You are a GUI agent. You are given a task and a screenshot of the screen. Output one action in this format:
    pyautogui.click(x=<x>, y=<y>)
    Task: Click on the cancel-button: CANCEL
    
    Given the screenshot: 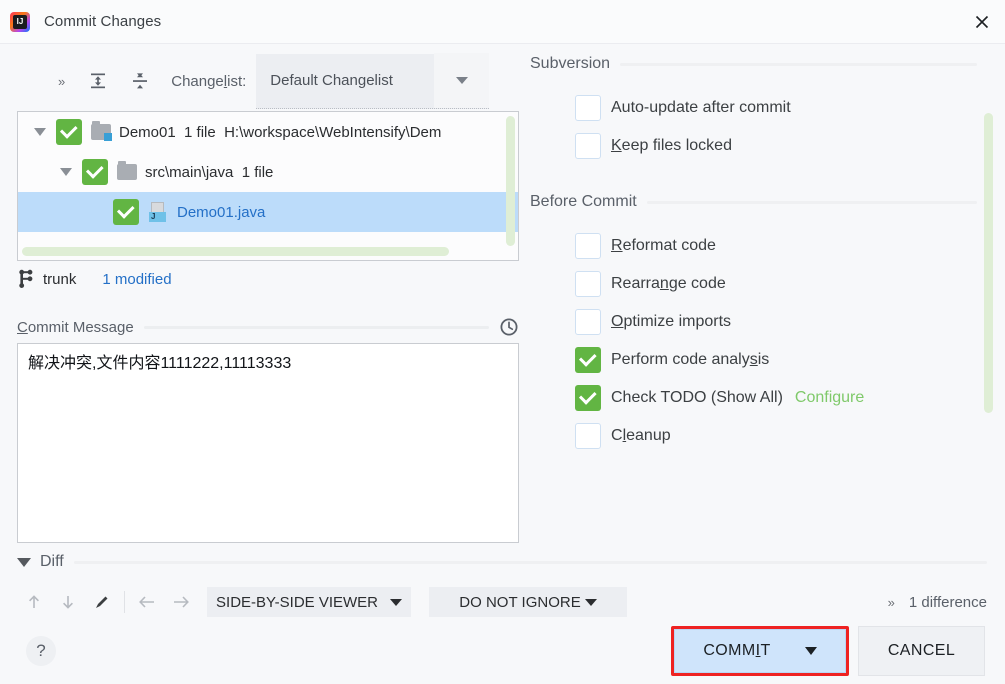 What is the action you would take?
    pyautogui.click(x=921, y=651)
    